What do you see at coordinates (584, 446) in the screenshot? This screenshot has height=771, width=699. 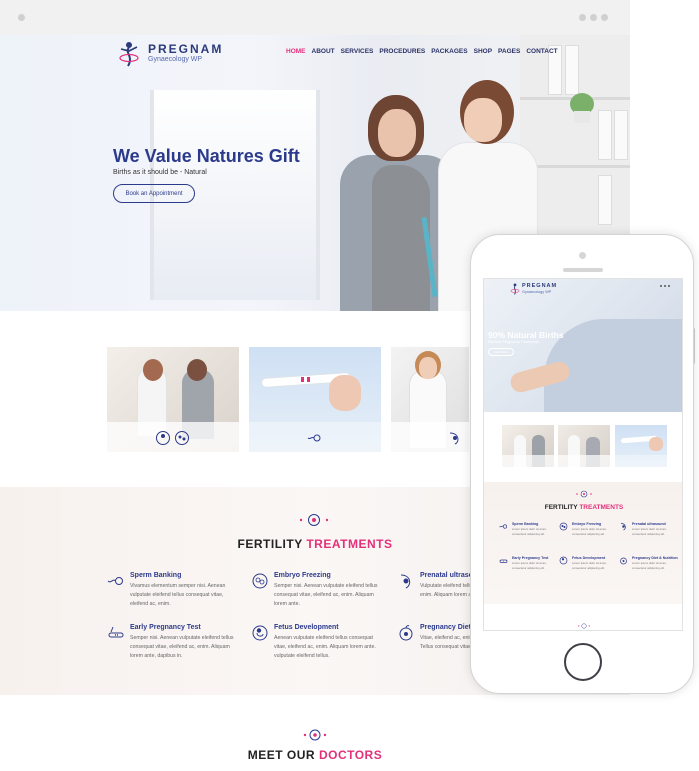 I see `mobile-thumbnail-checkup` at bounding box center [584, 446].